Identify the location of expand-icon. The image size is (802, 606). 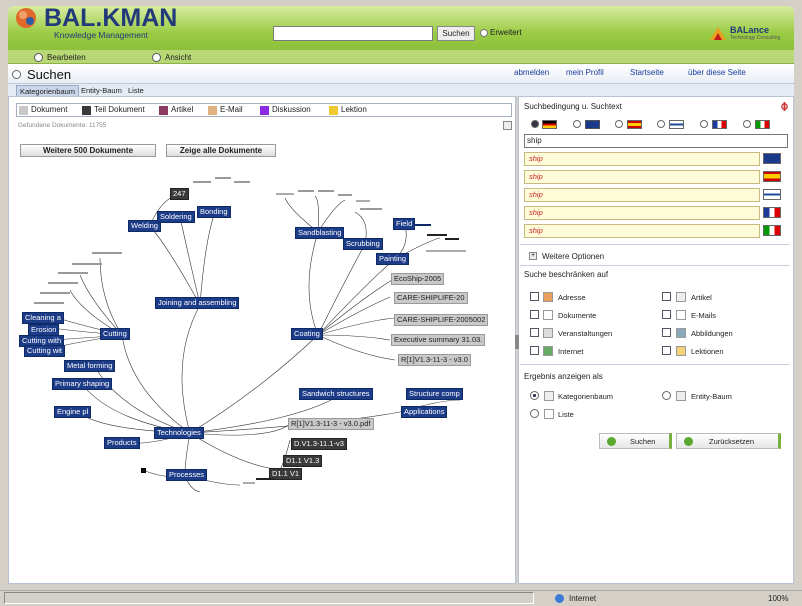
(507, 125).